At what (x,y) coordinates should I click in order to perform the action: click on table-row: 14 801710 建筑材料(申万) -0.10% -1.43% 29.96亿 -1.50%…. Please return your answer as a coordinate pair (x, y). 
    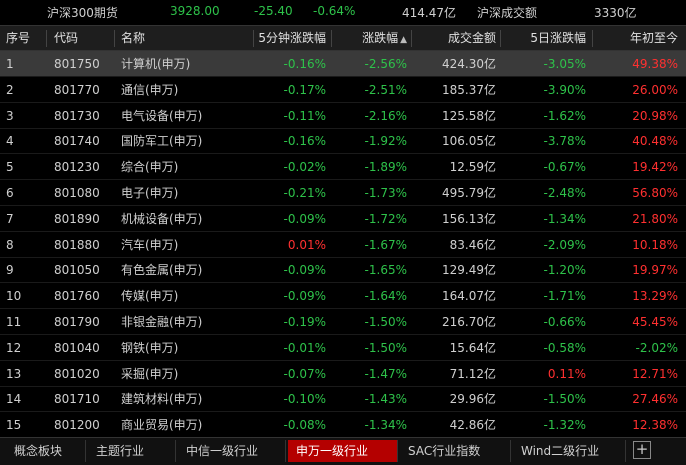
    Looking at the image, I should click on (343, 399).